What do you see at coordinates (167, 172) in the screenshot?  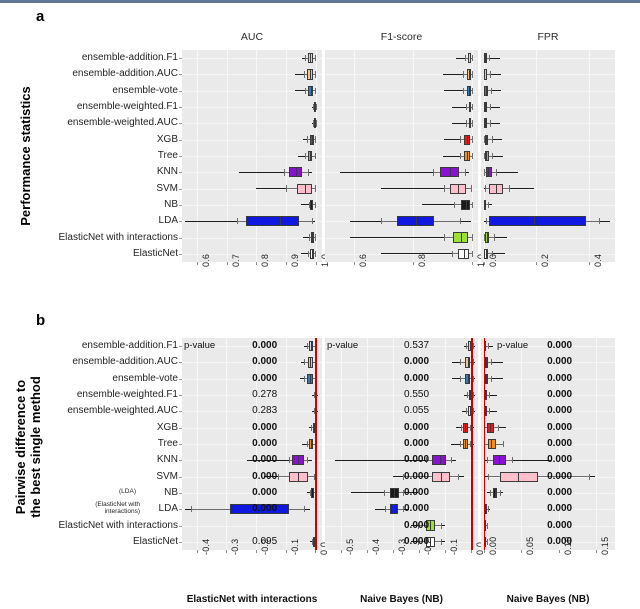 I see `ylabel-knn: KNN` at bounding box center [167, 172].